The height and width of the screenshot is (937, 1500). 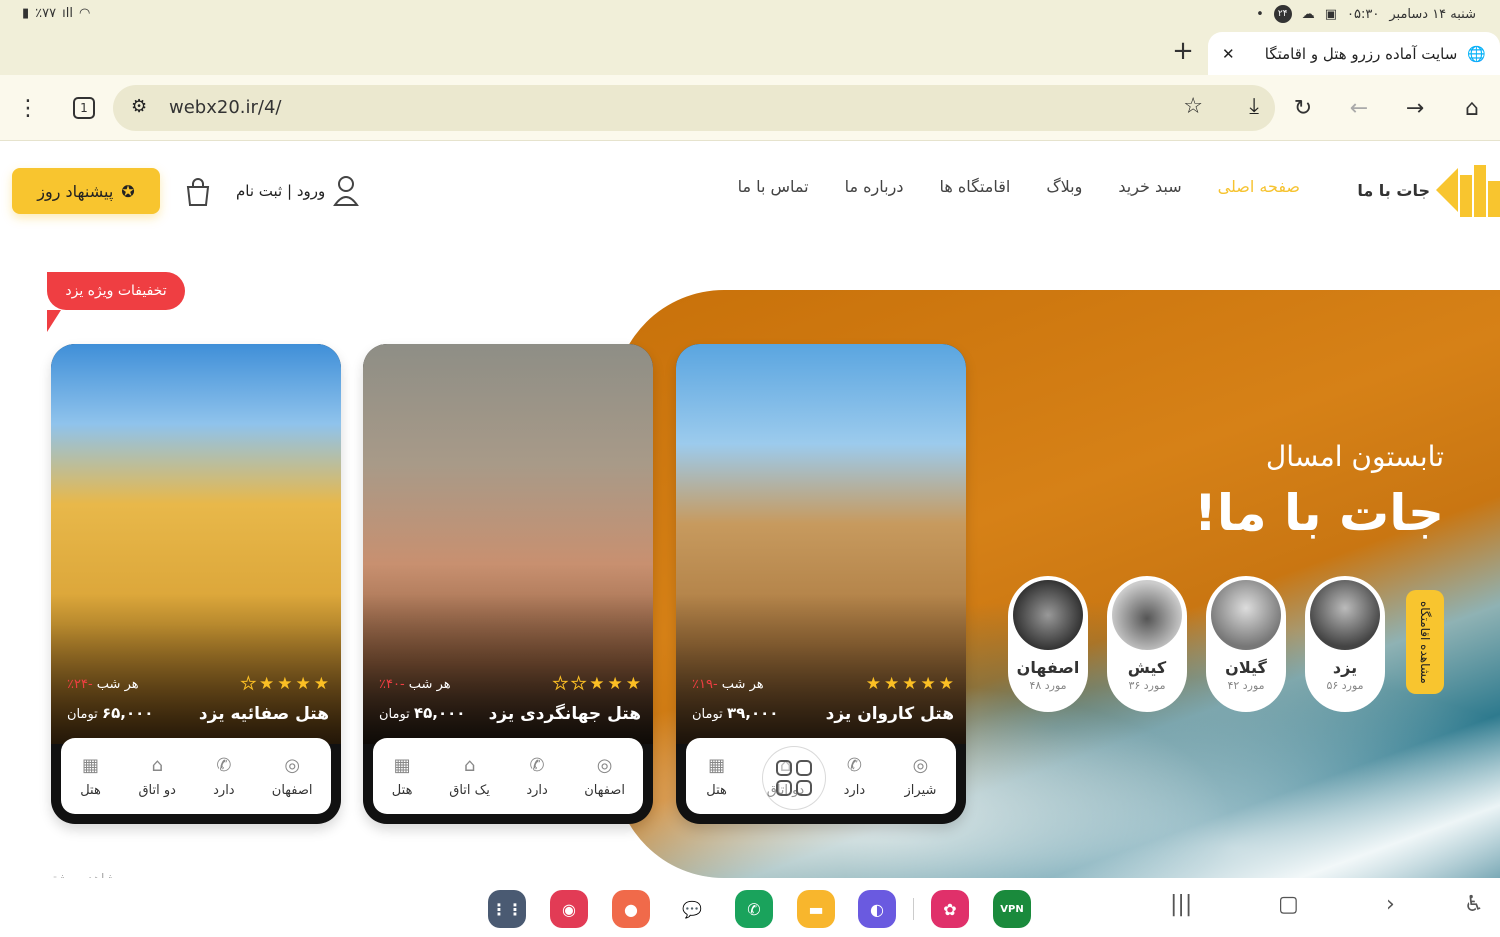 What do you see at coordinates (1282, 14) in the screenshot?
I see `notification-badge: ۲۴` at bounding box center [1282, 14].